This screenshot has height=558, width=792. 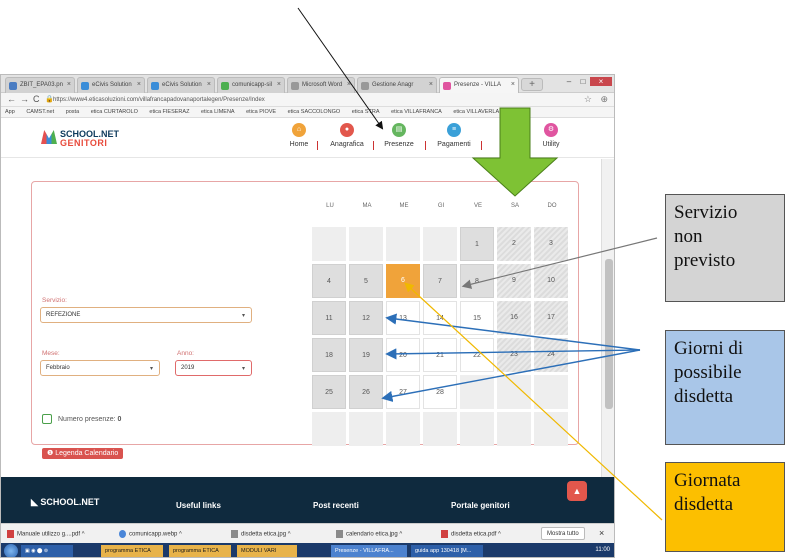 I want to click on scrollbar-thumb, so click(x=609, y=334).